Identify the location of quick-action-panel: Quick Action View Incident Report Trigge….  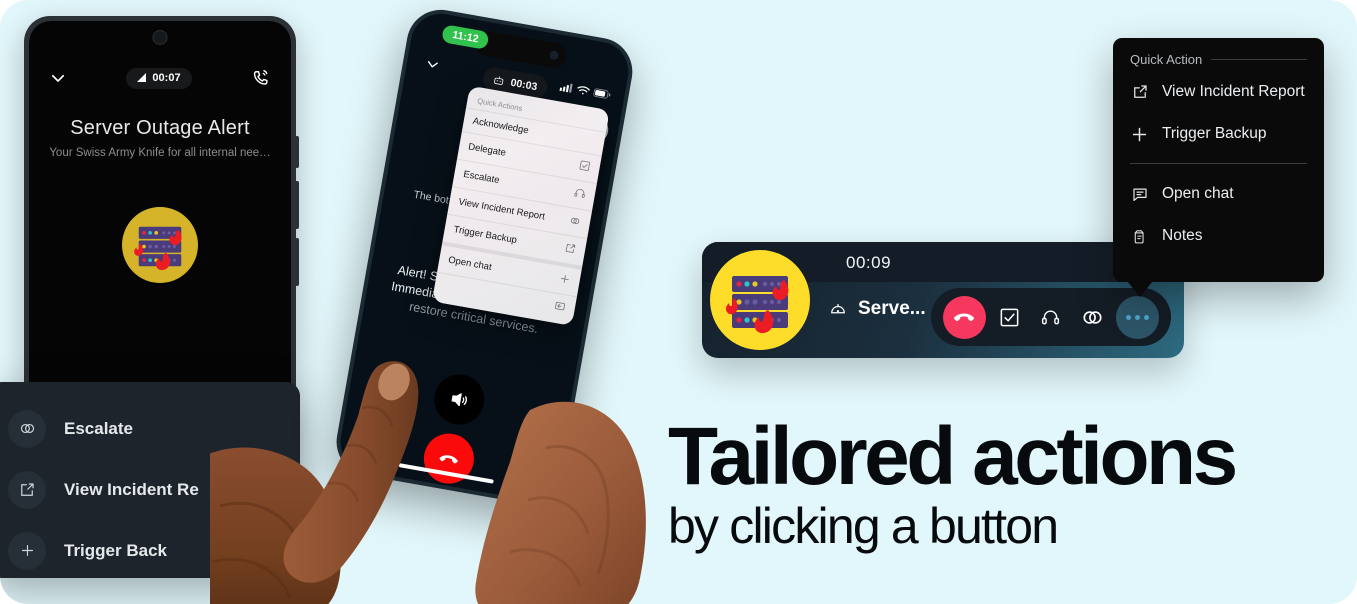
(1218, 167).